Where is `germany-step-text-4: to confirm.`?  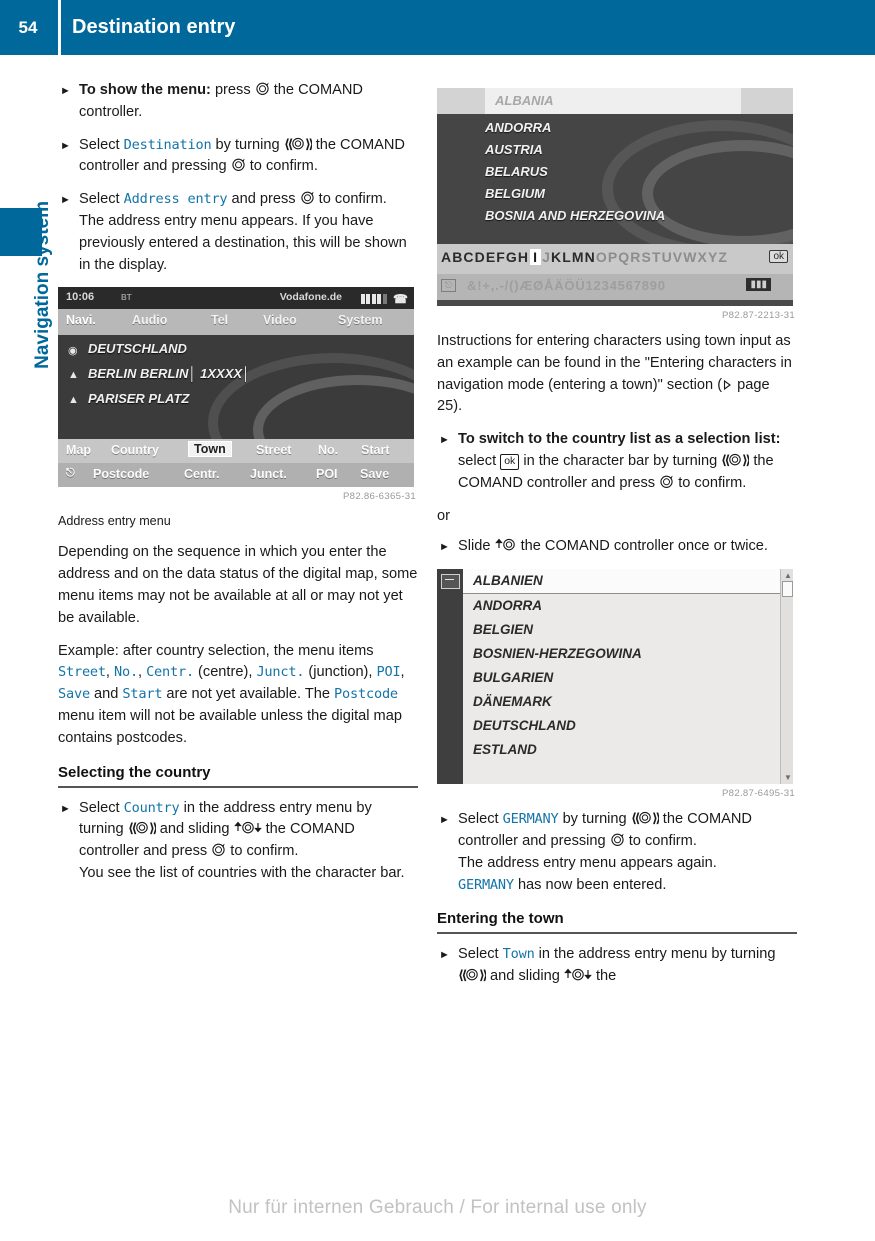 germany-step-text-4: to confirm. is located at coordinates (660, 840).